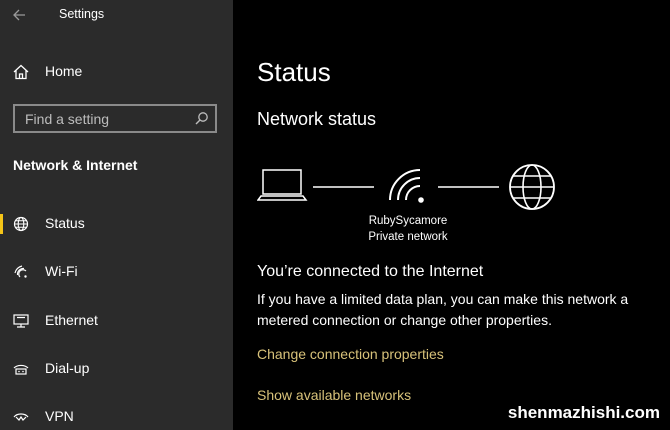  What do you see at coordinates (61, 271) in the screenshot?
I see `sidebar-item-label: Wi-Fi` at bounding box center [61, 271].